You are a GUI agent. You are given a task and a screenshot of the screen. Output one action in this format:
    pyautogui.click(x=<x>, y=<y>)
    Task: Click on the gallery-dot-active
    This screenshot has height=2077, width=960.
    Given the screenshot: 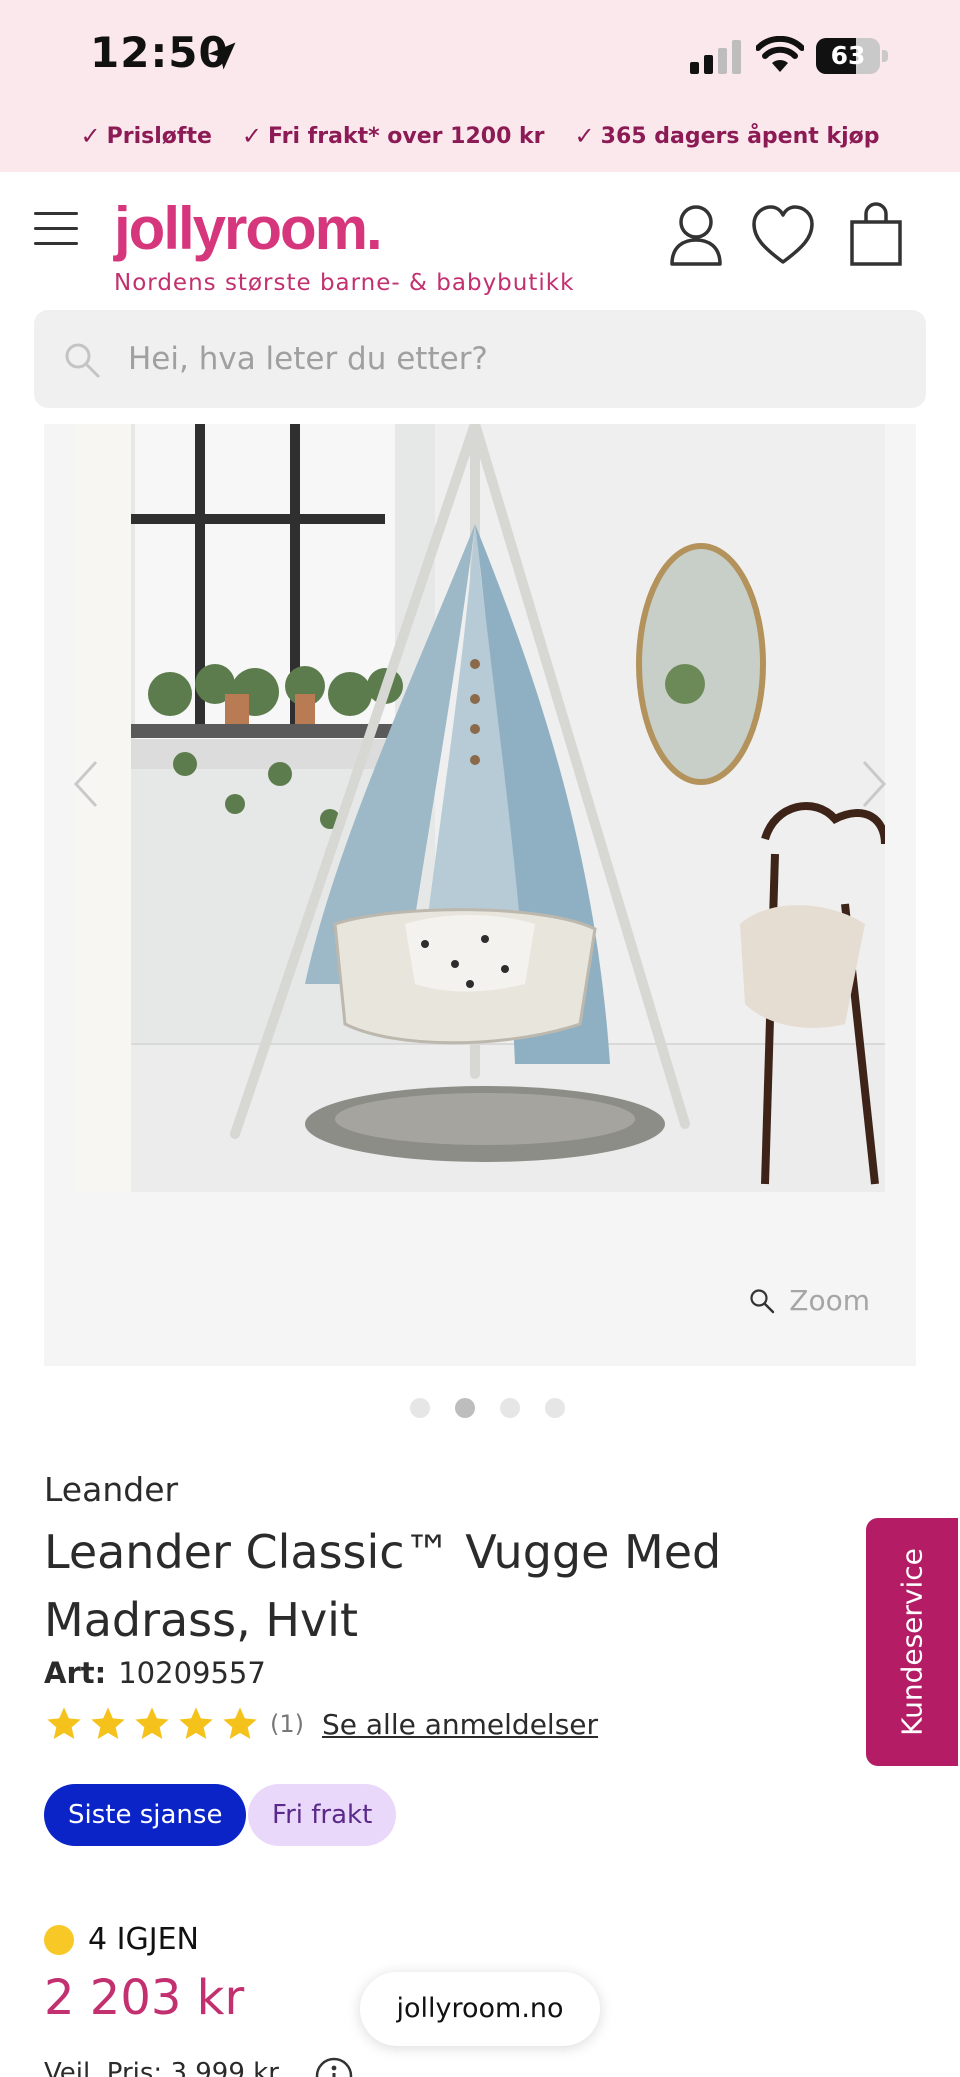 What is the action you would take?
    pyautogui.click(x=465, y=1408)
    